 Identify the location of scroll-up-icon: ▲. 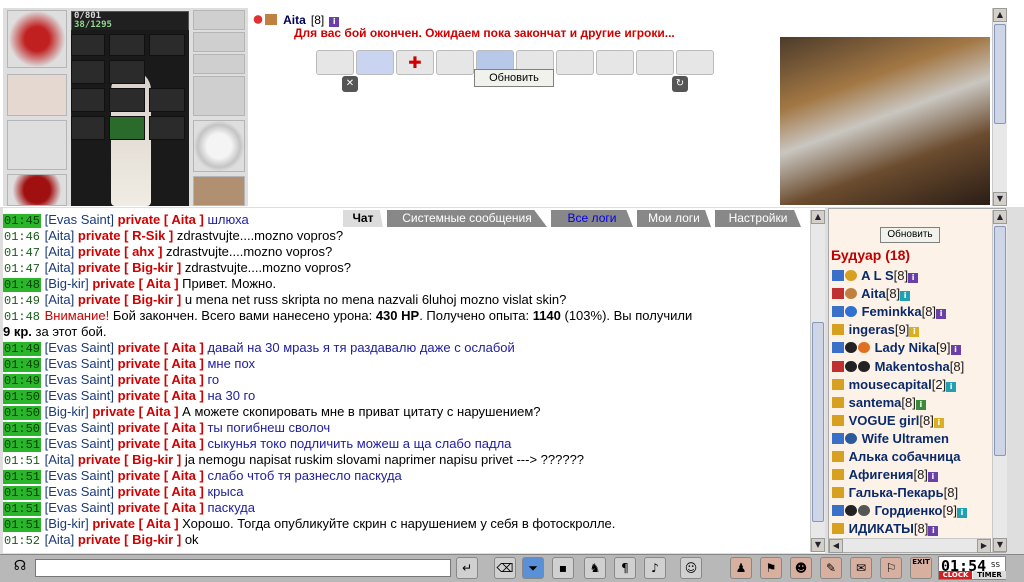
(1000, 15).